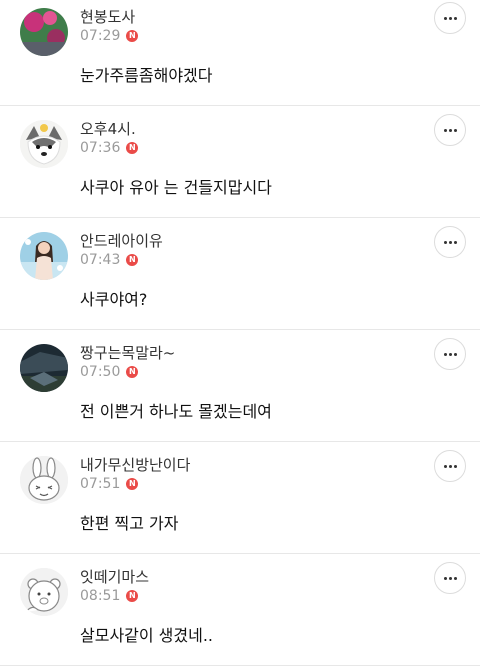 The width and height of the screenshot is (480, 666). I want to click on comment-time: 07:51, so click(100, 484).